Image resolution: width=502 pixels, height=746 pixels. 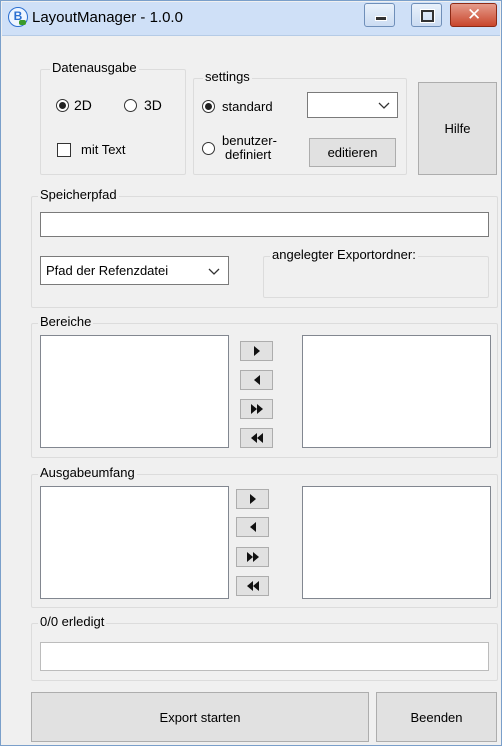 I want to click on radio-benutzerdefiniert, so click(x=208, y=148).